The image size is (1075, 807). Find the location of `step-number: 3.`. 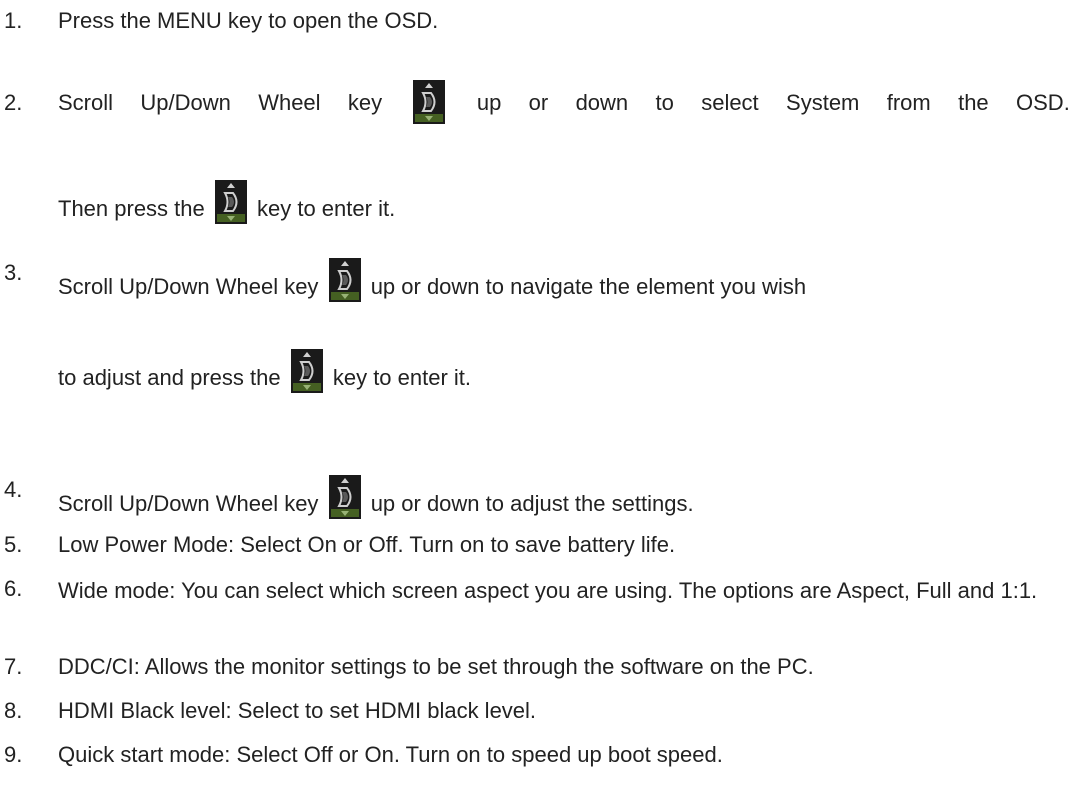

step-number: 3. is located at coordinates (13, 272).